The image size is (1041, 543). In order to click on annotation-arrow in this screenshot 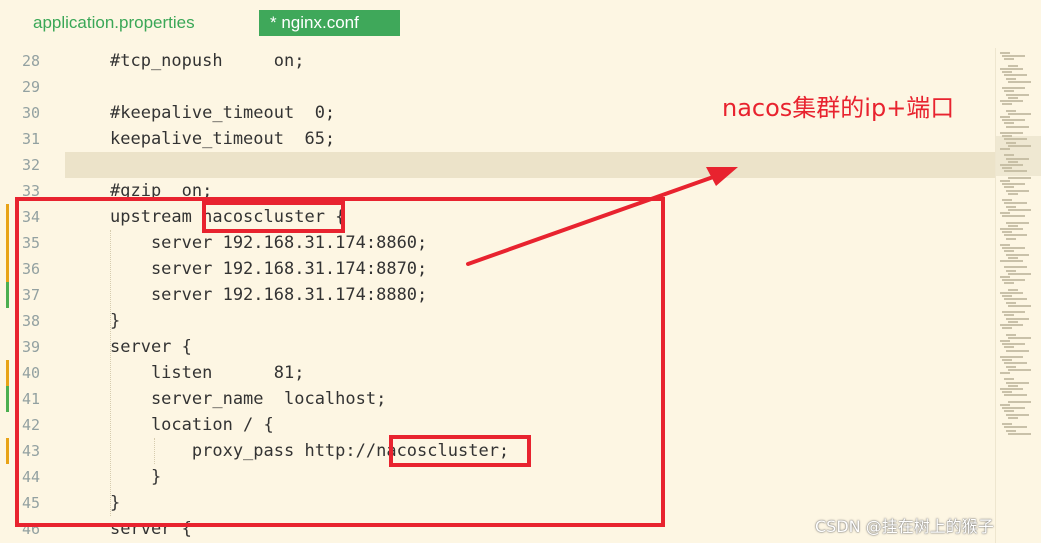, I will do `click(602, 216)`.